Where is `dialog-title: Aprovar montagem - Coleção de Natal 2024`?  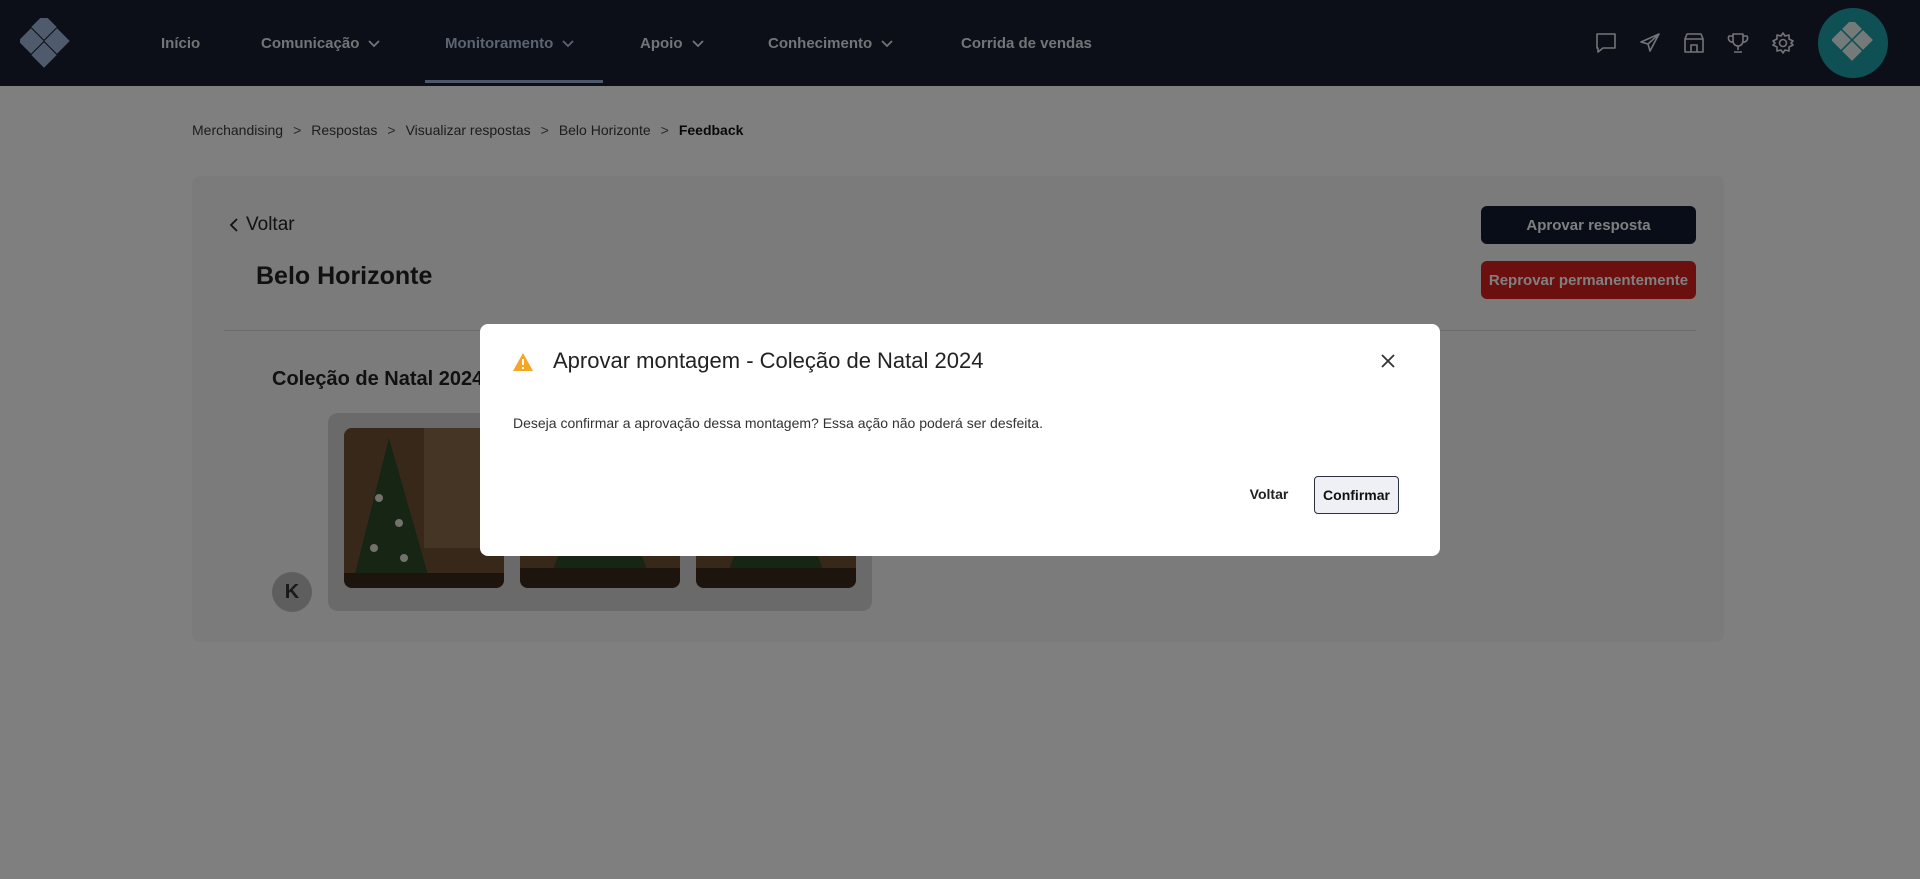 dialog-title: Aprovar montagem - Coleção de Natal 2024 is located at coordinates (768, 360).